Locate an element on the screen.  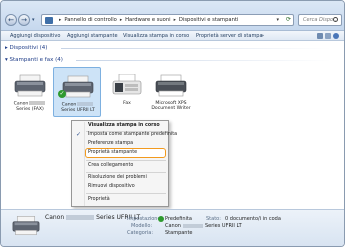
checkmark-icon is located at coordinates (161, 219).